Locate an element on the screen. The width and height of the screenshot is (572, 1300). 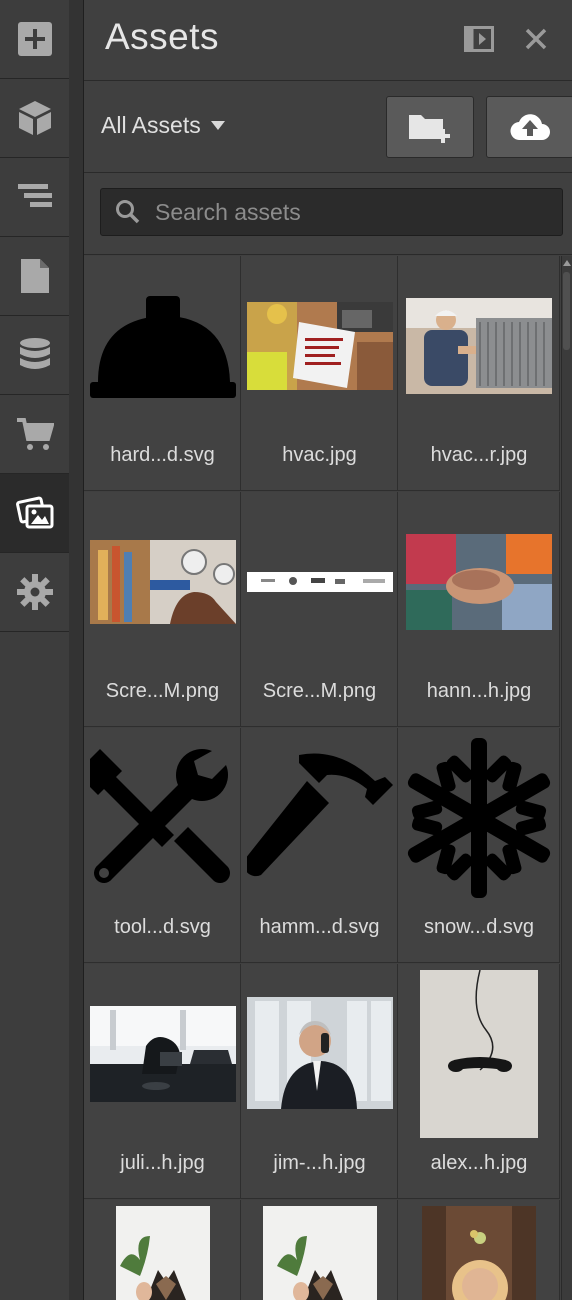
dock-panel-button is located at coordinates (479, 39).